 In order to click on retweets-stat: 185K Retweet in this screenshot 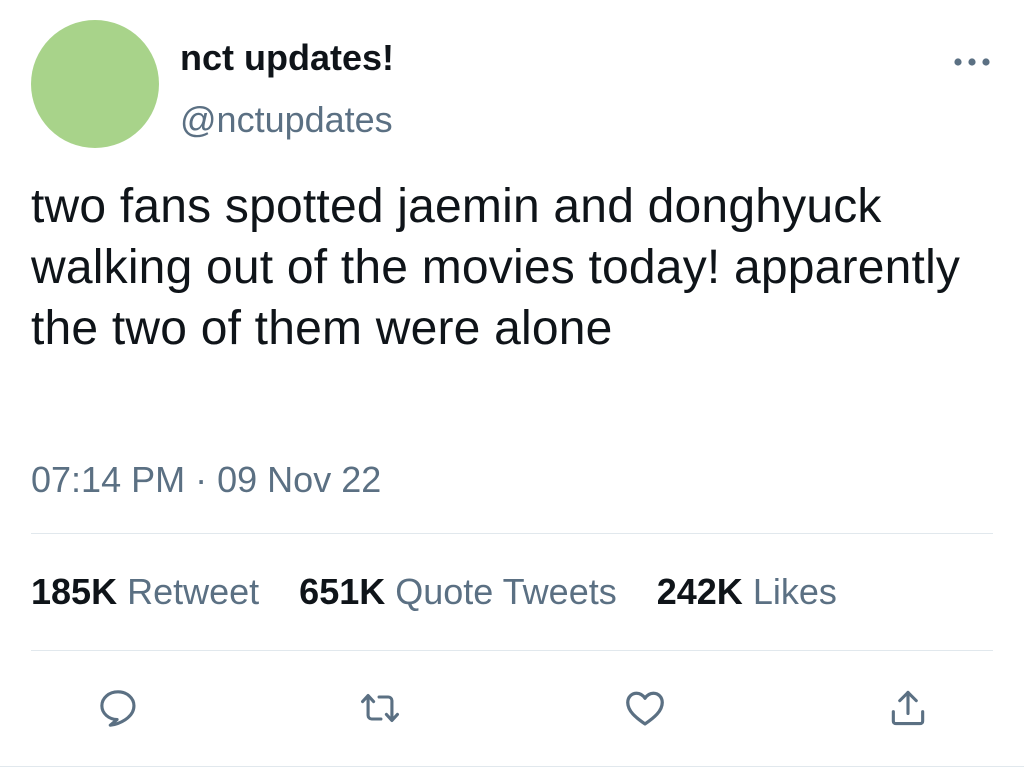, I will do `click(150, 591)`.